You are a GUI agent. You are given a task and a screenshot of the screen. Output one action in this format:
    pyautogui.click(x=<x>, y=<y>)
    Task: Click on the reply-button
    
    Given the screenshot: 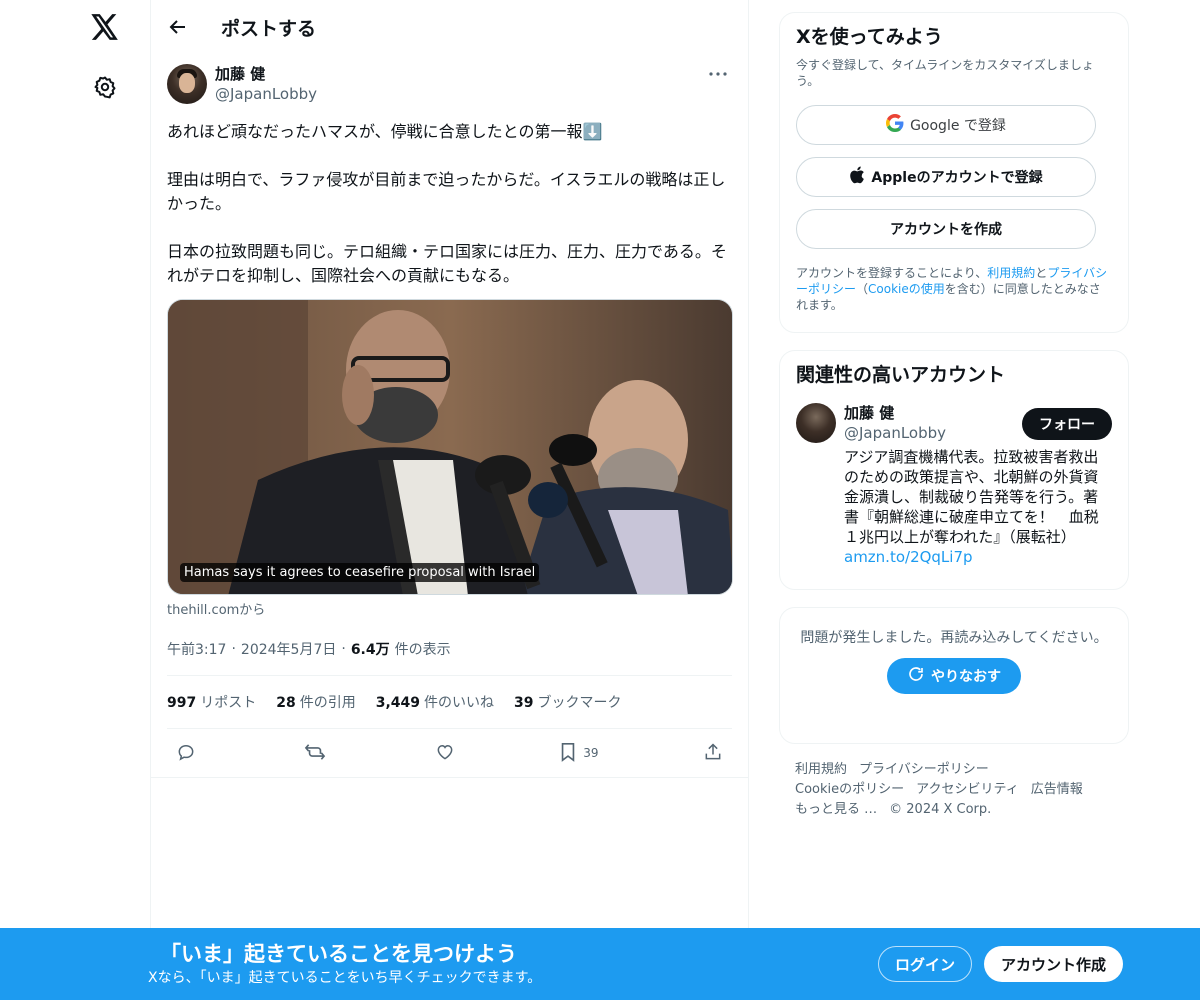 What is the action you would take?
    pyautogui.click(x=186, y=753)
    